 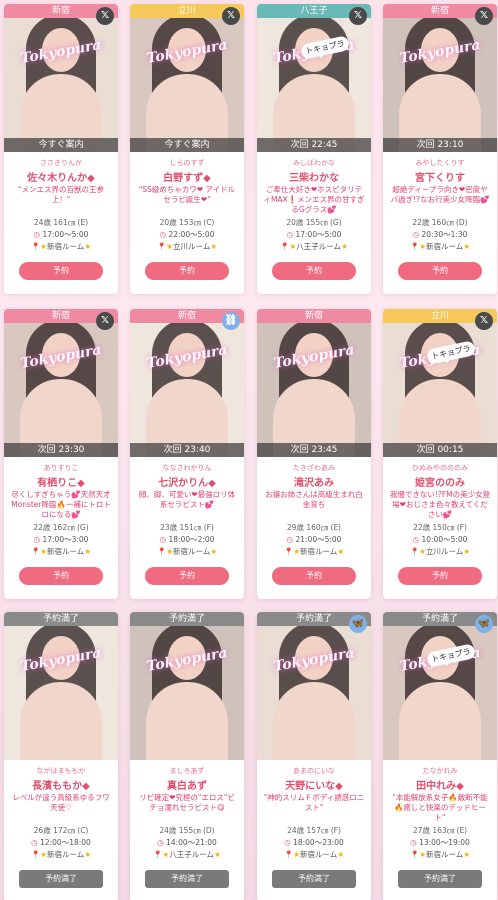 What do you see at coordinates (61, 830) in the screenshot?
I see `profile-stats: 26歳 172㎝ (C)` at bounding box center [61, 830].